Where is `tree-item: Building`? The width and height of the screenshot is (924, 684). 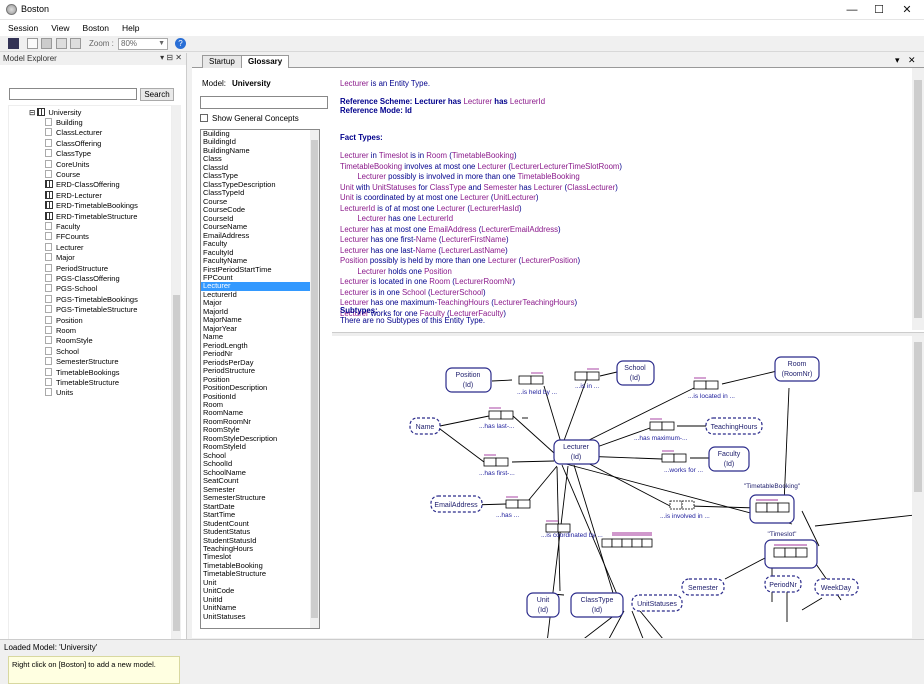
tree-item: Building is located at coordinates (64, 122).